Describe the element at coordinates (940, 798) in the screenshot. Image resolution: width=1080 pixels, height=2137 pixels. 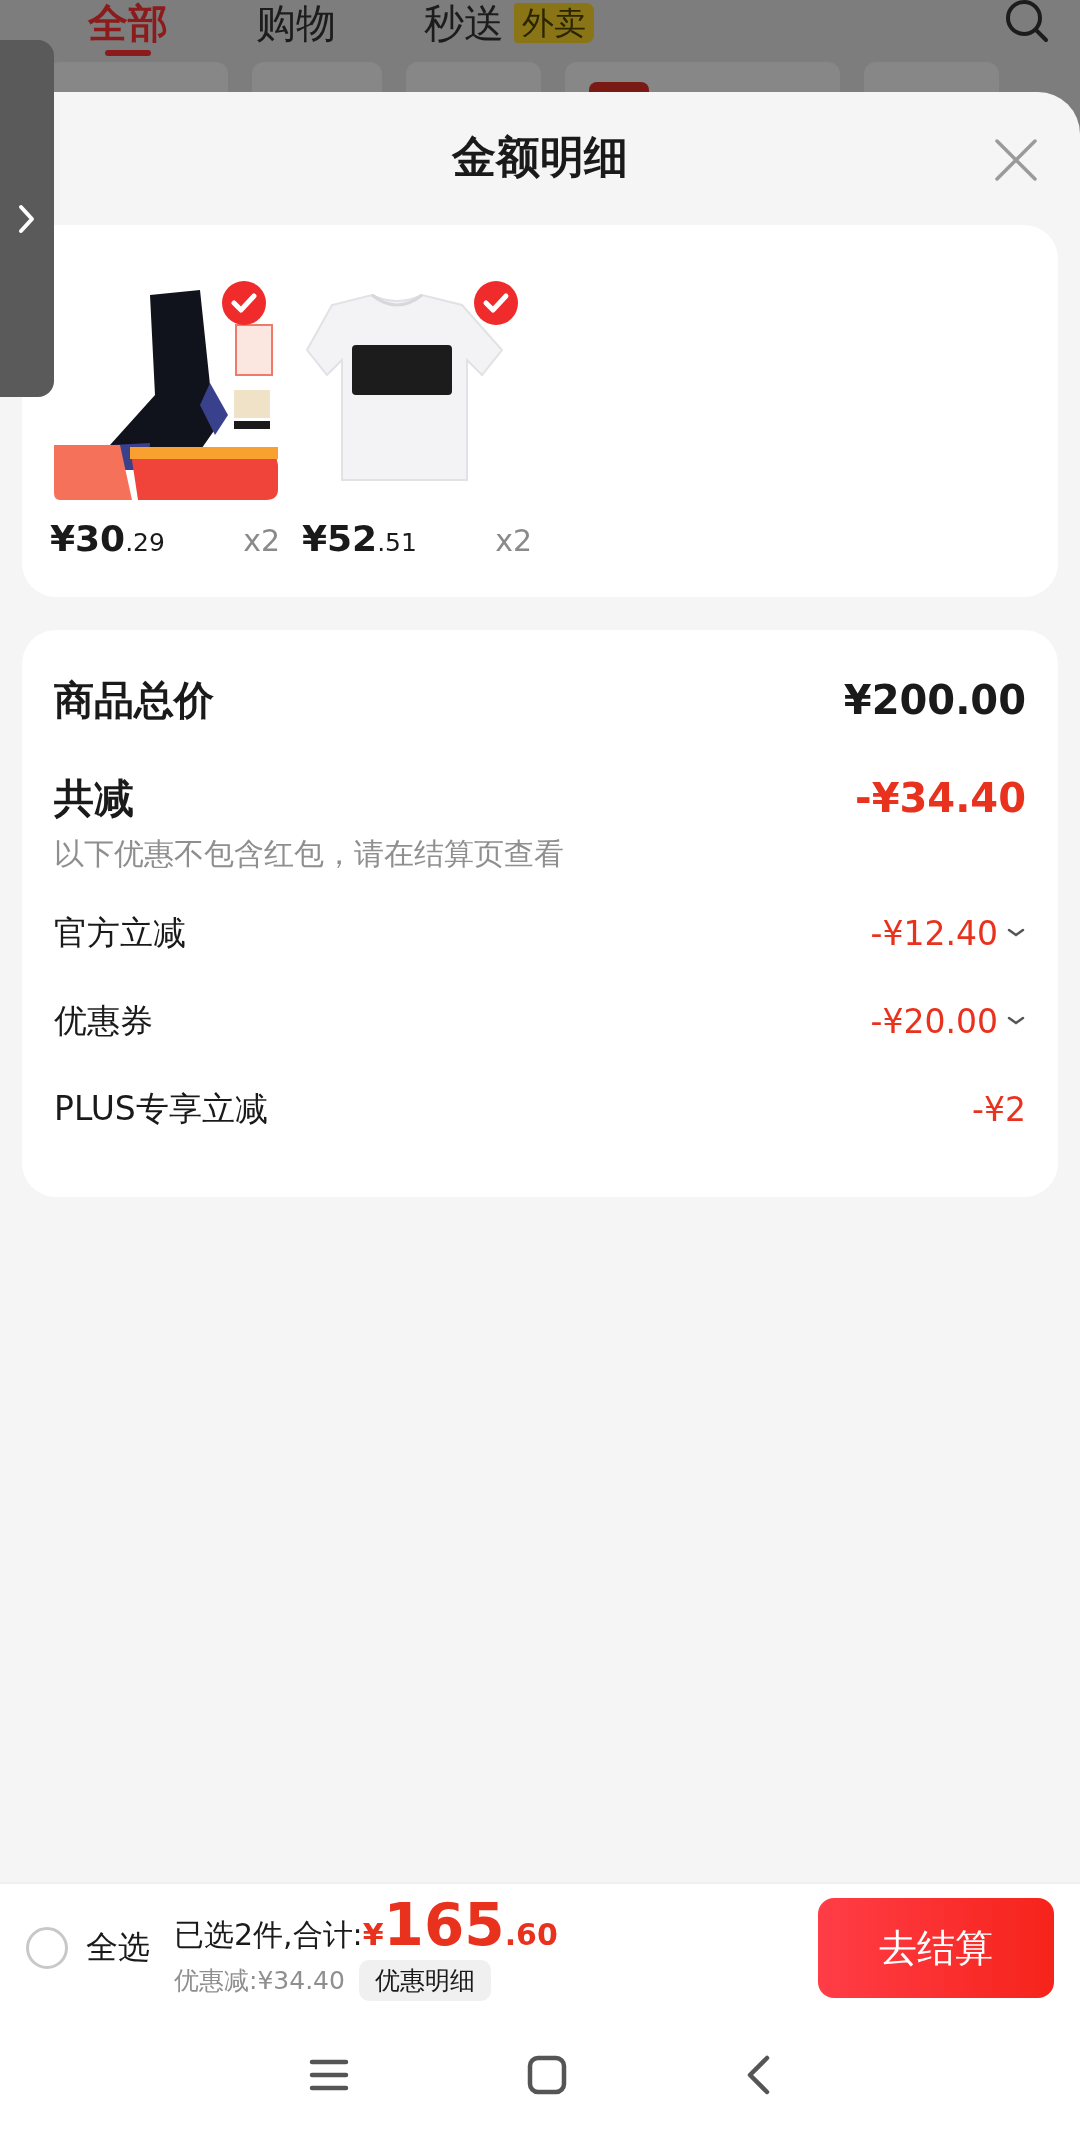
I see `summary-amount: -¥34.40` at that location.